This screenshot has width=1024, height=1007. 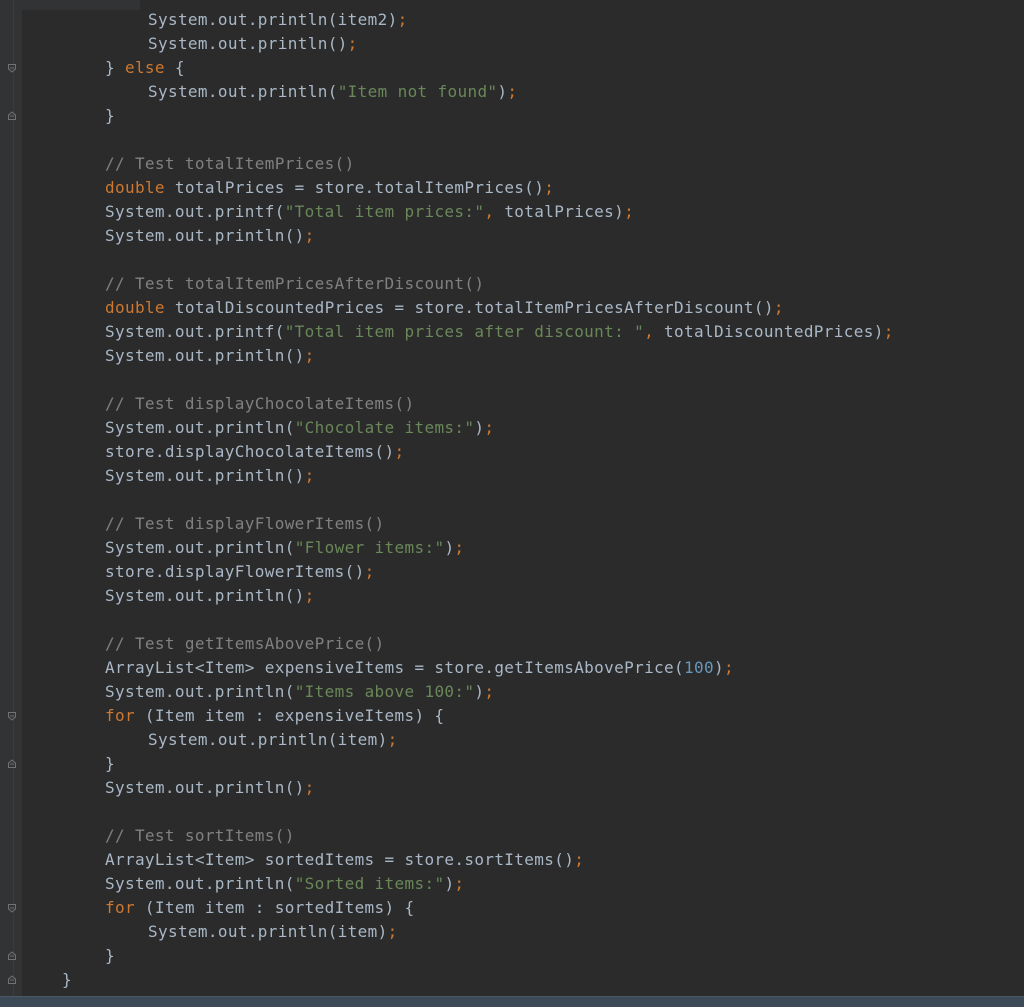 I want to click on code-line: System.out.println(item2);, so click(x=278, y=20).